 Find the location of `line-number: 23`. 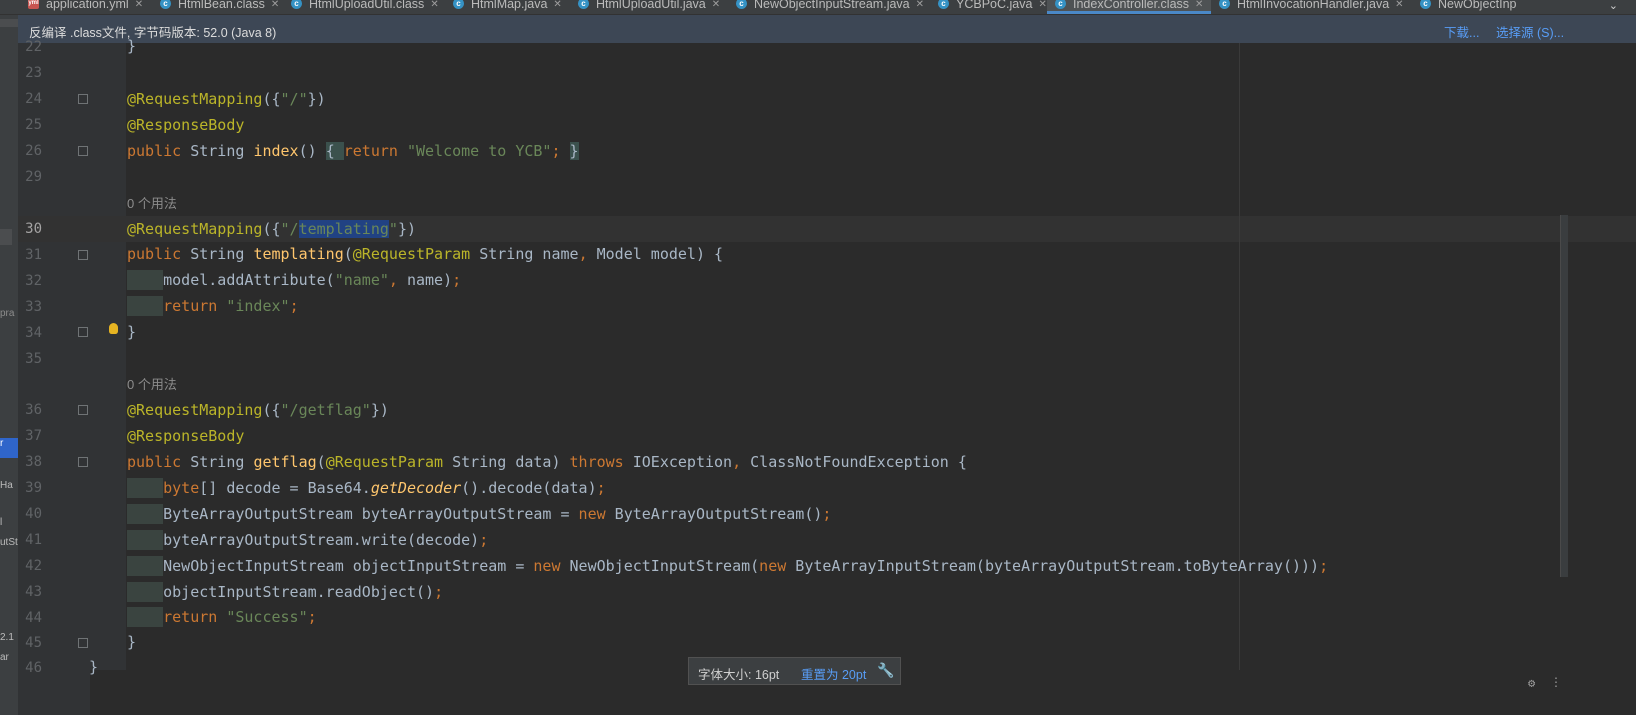

line-number: 23 is located at coordinates (33, 73).